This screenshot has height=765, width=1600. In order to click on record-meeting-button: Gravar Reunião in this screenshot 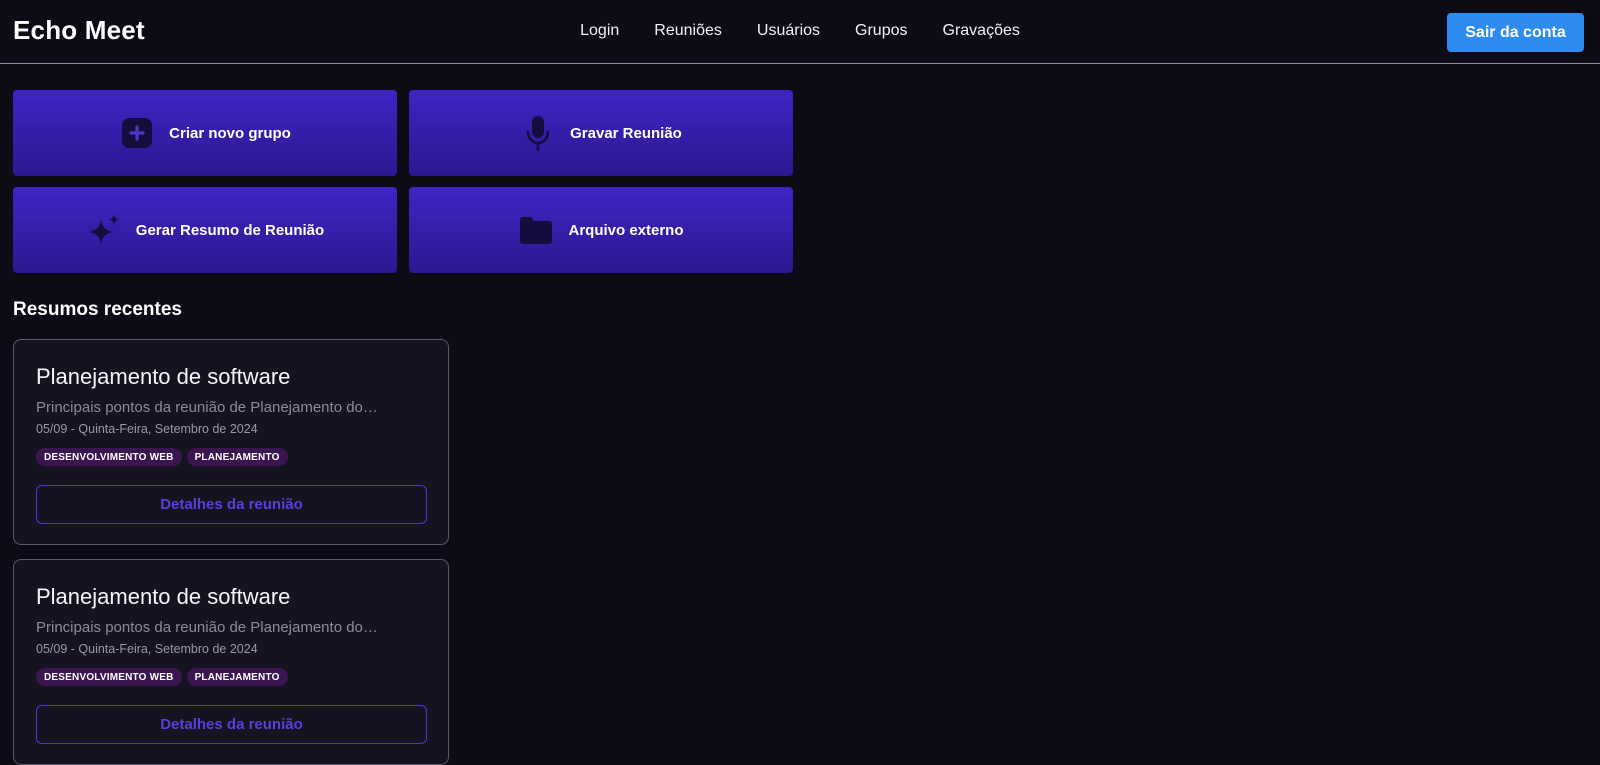, I will do `click(601, 133)`.